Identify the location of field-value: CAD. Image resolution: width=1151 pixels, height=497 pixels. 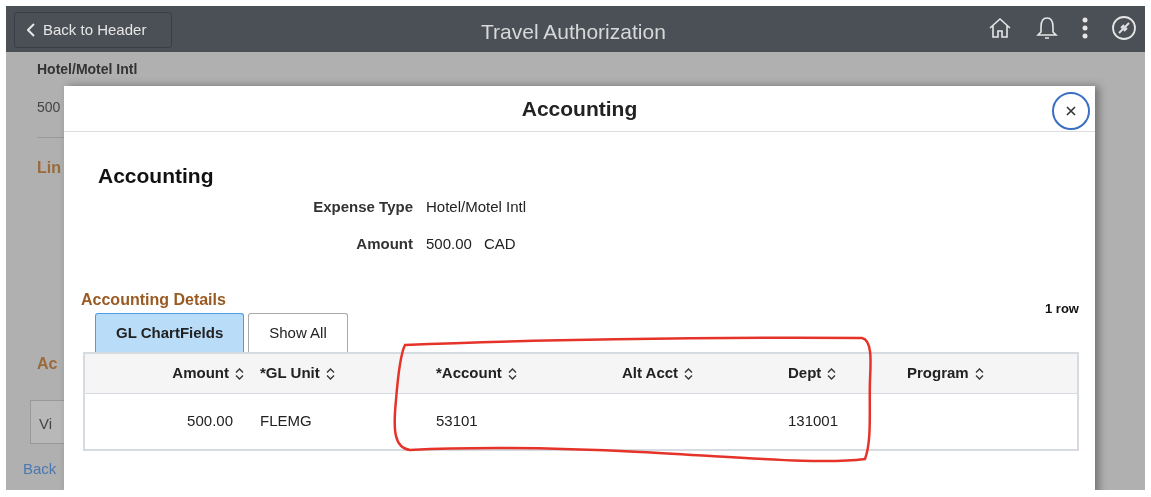
(499, 244).